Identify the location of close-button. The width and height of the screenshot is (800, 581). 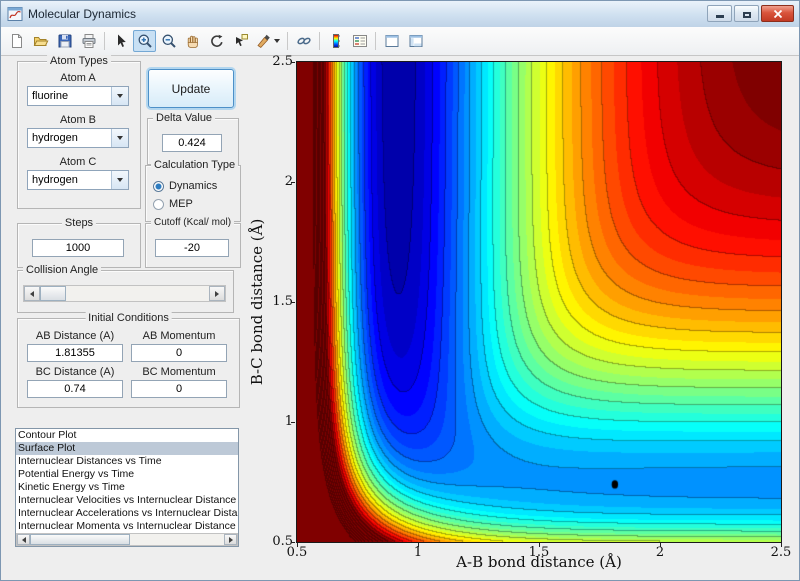
(777, 13).